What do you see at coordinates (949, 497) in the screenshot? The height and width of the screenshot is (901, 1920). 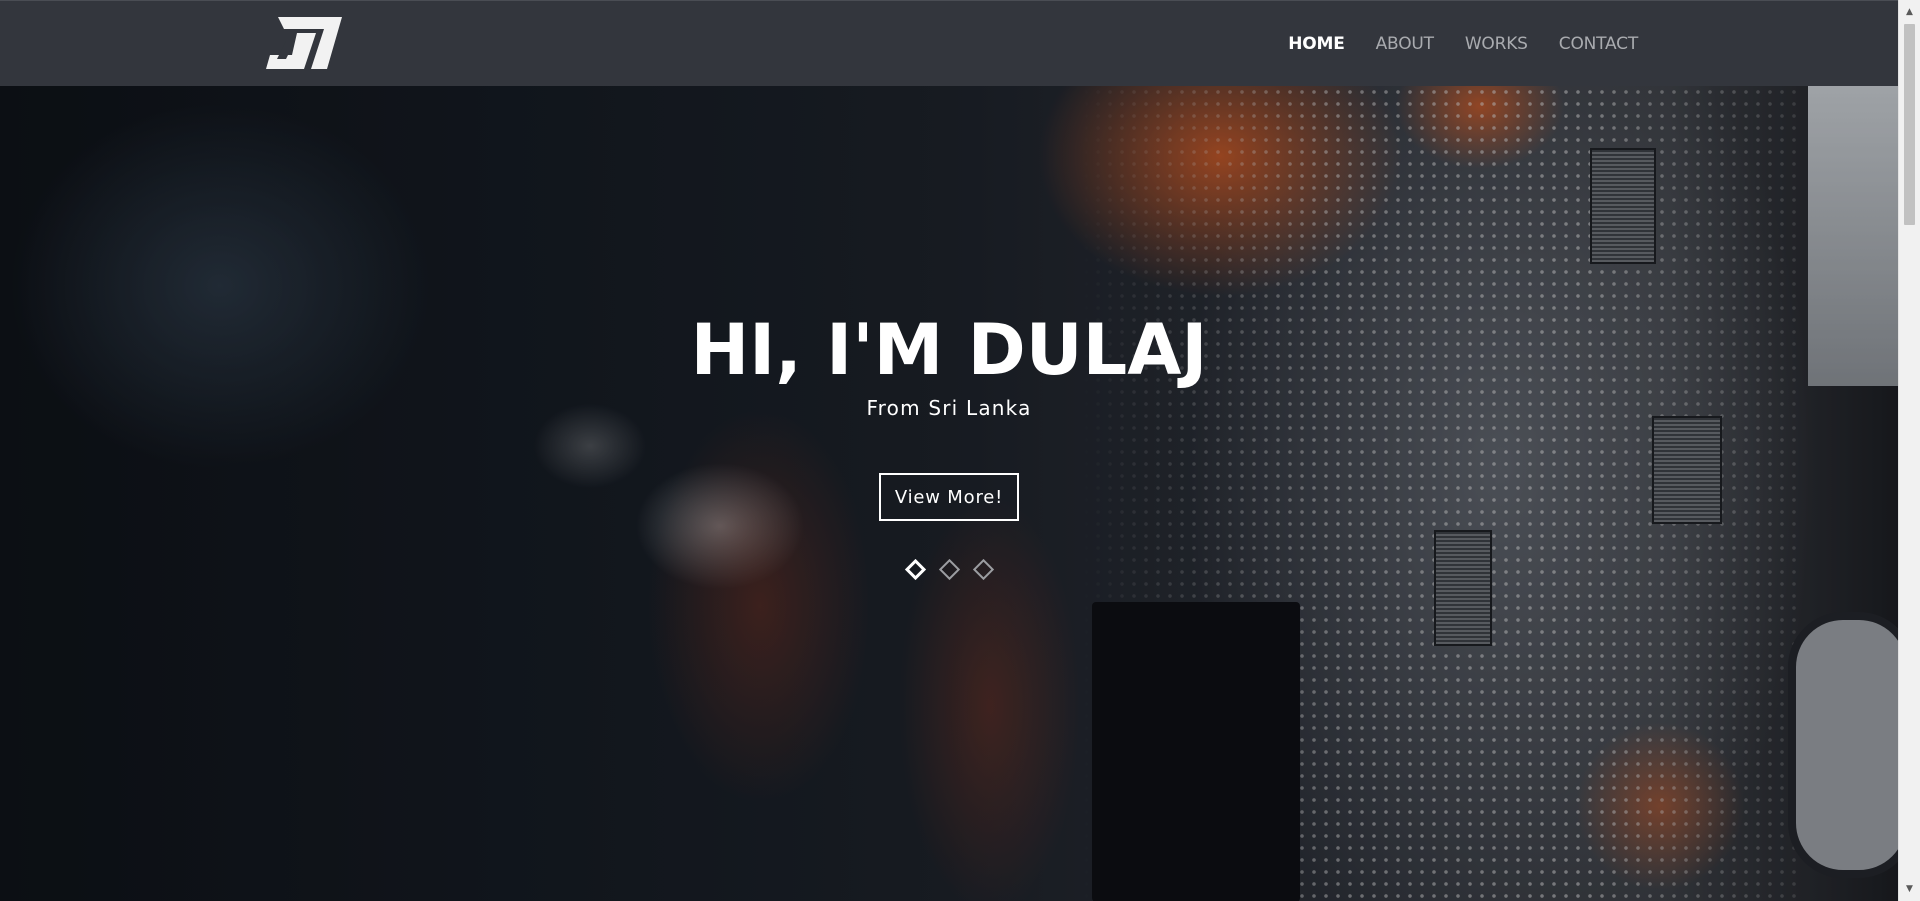 I see `view-more-button: View More!` at bounding box center [949, 497].